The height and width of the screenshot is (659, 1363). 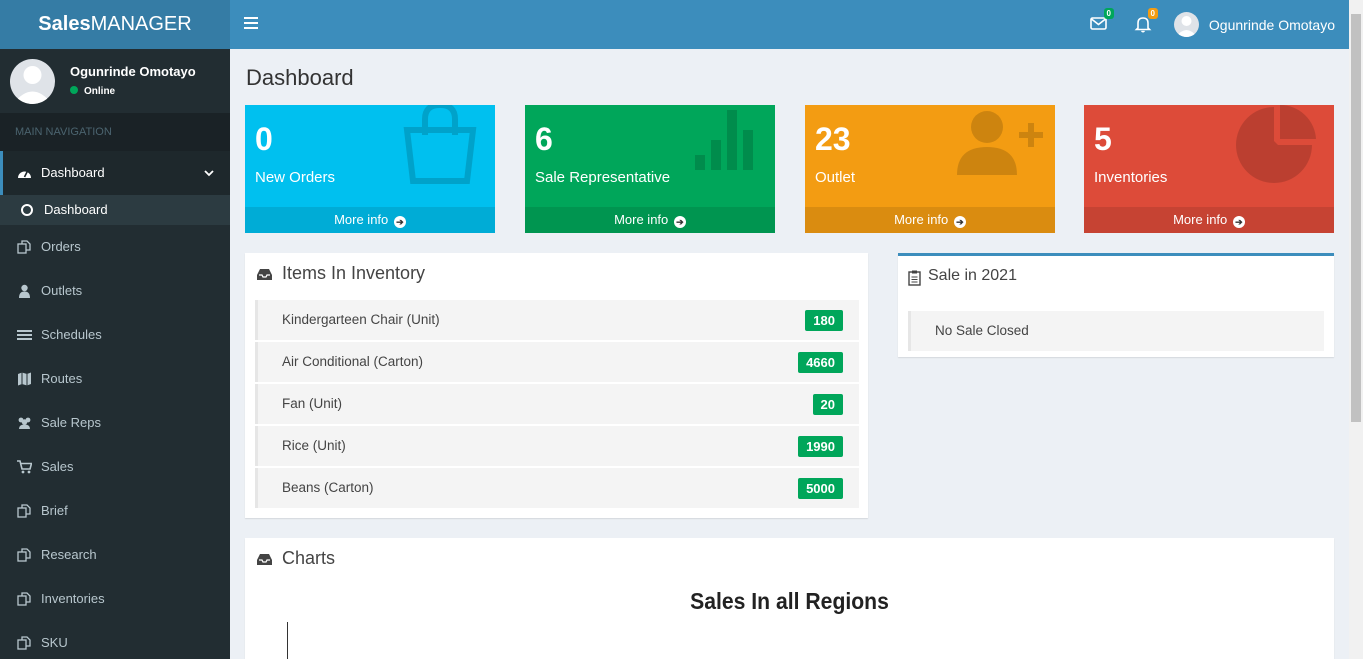 I want to click on inventory-title: Items In Inventory, so click(x=354, y=273).